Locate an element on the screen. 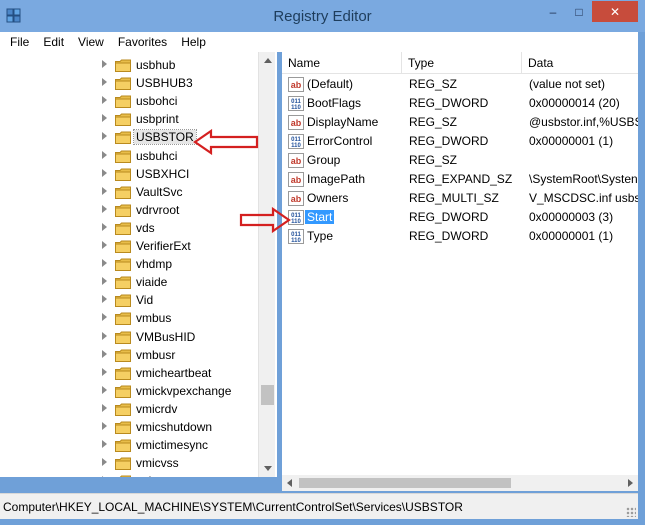 The height and width of the screenshot is (525, 645). values-horizontal-scrollbar is located at coordinates (460, 483).